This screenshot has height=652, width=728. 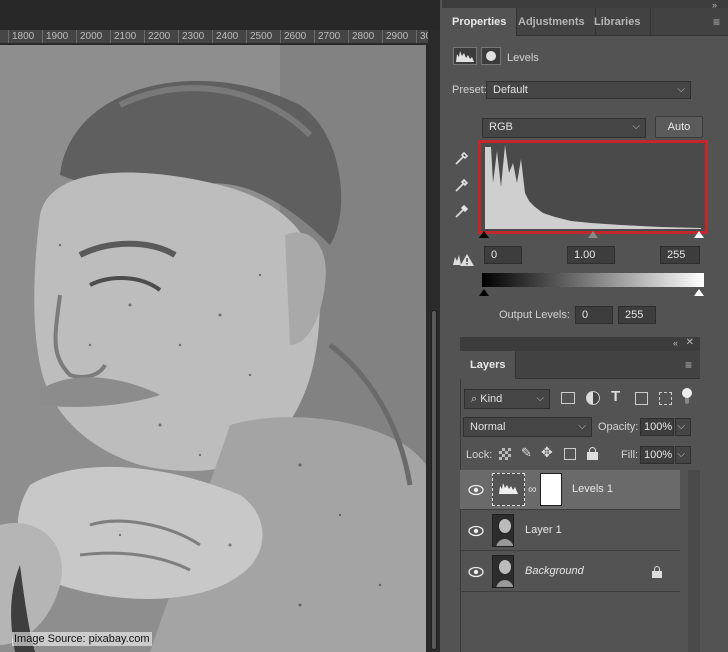 What do you see at coordinates (592, 489) in the screenshot?
I see `layer-name: Levels 1` at bounding box center [592, 489].